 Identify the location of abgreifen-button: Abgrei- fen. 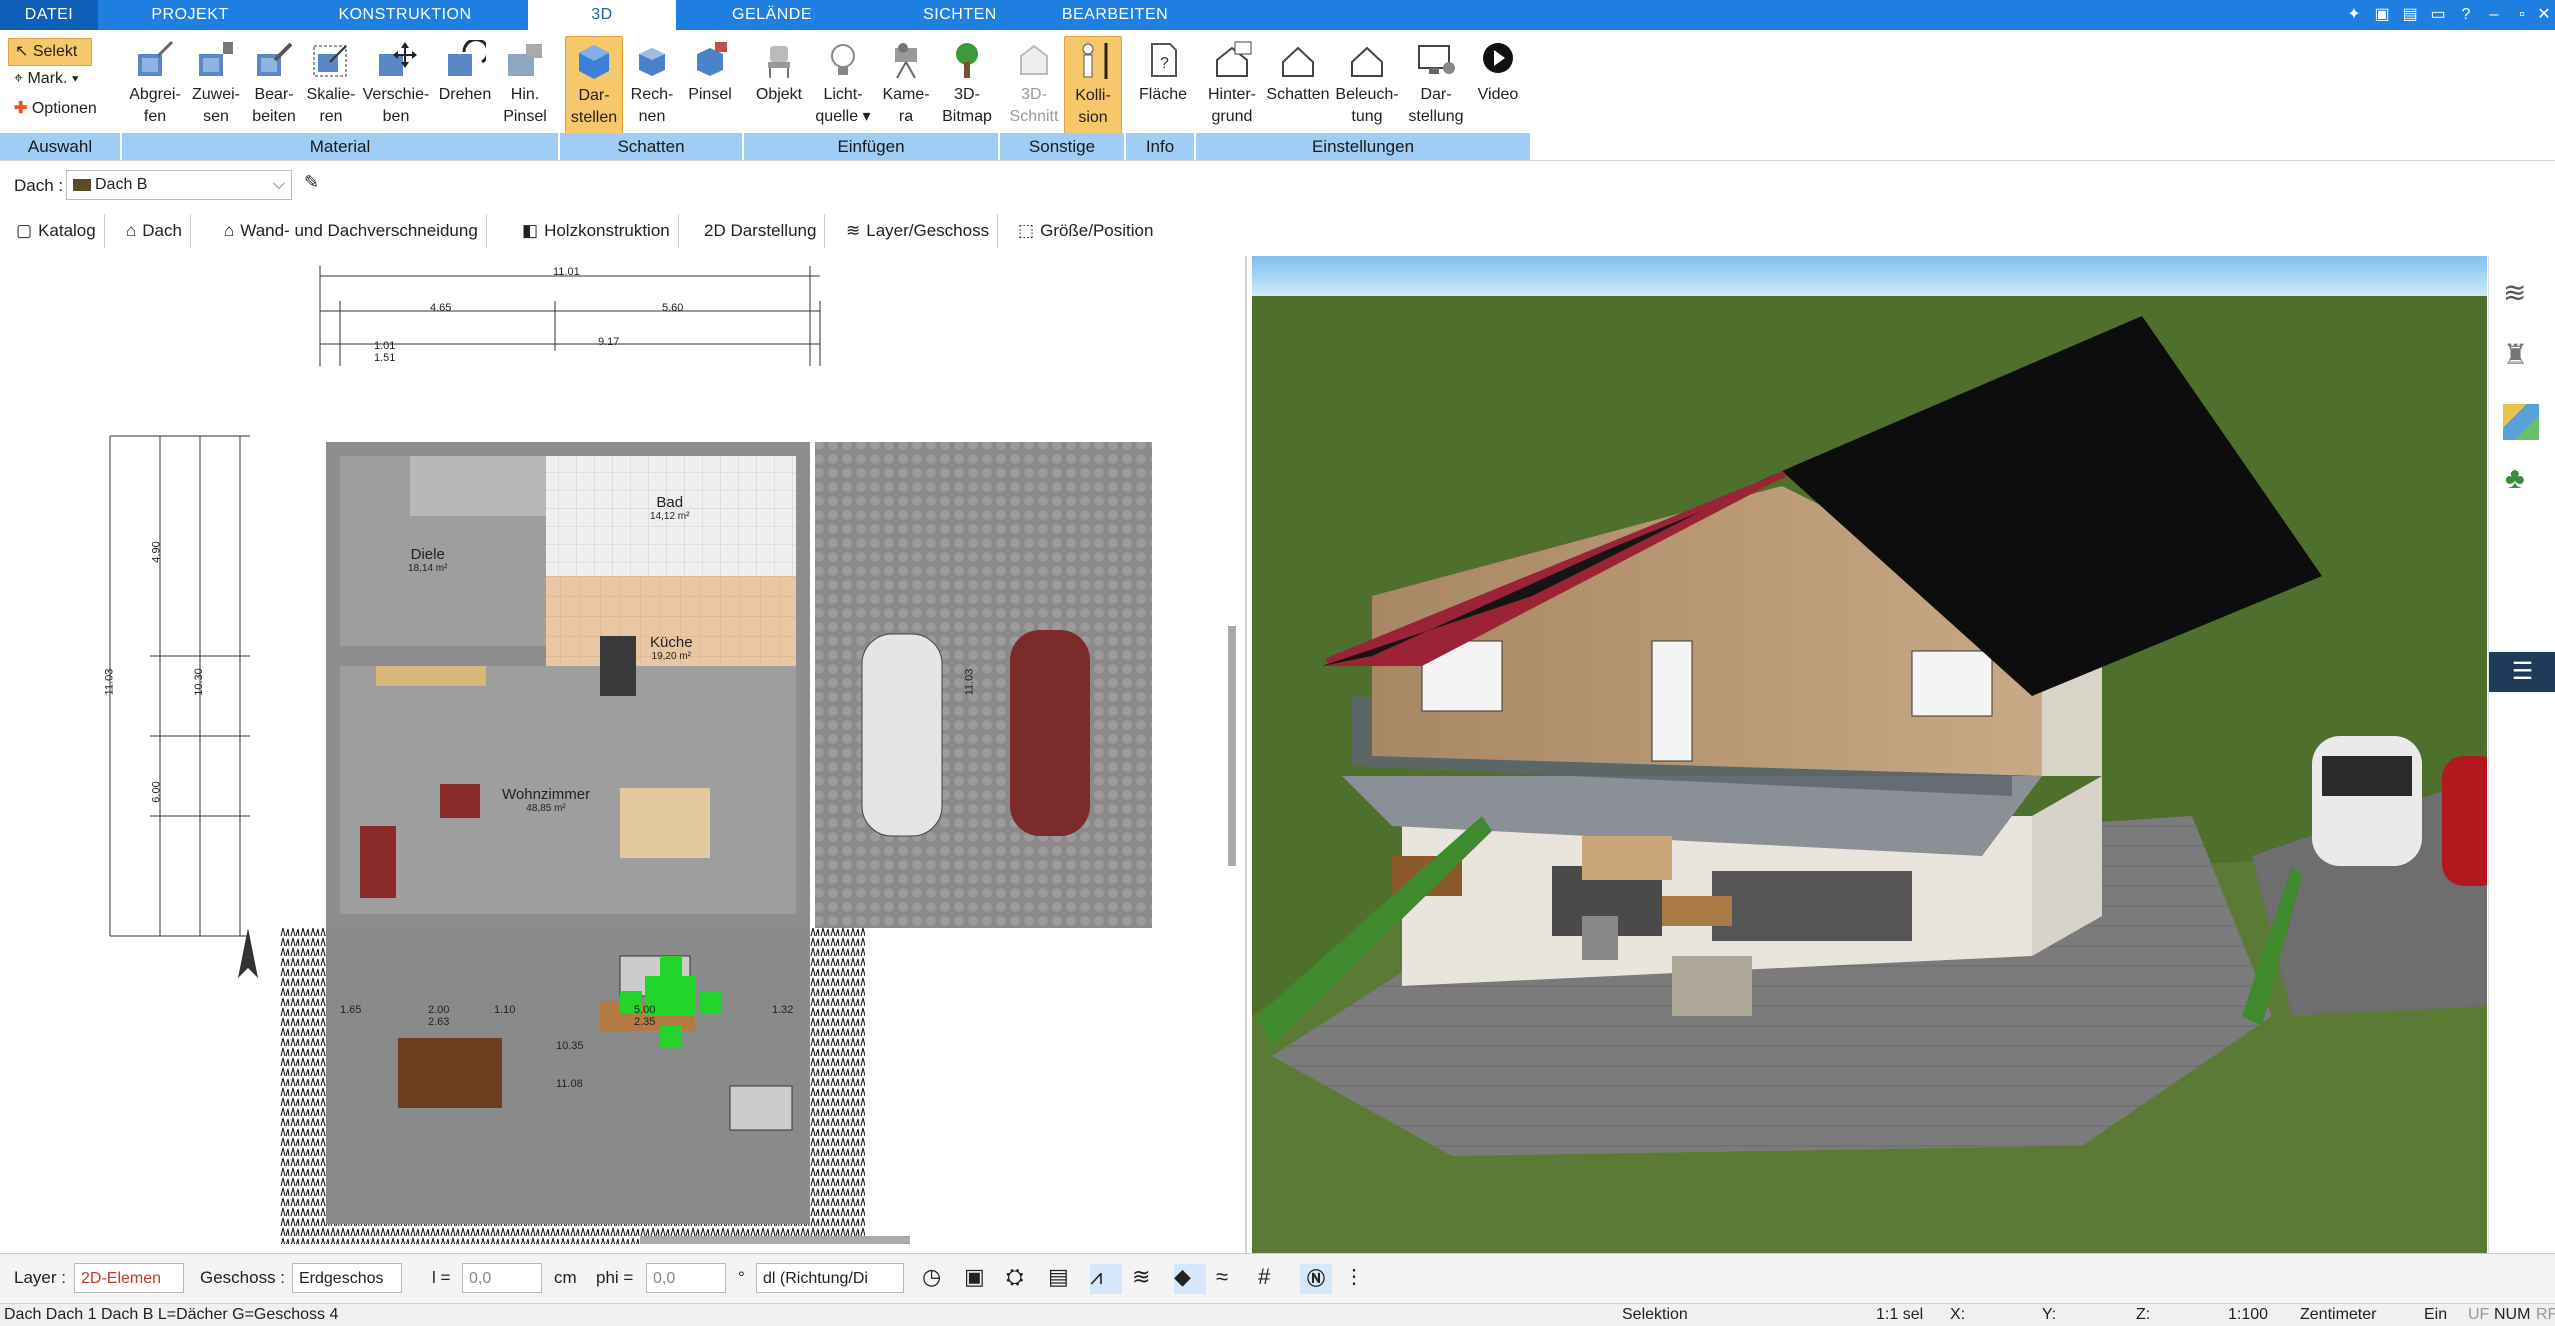
(155, 84).